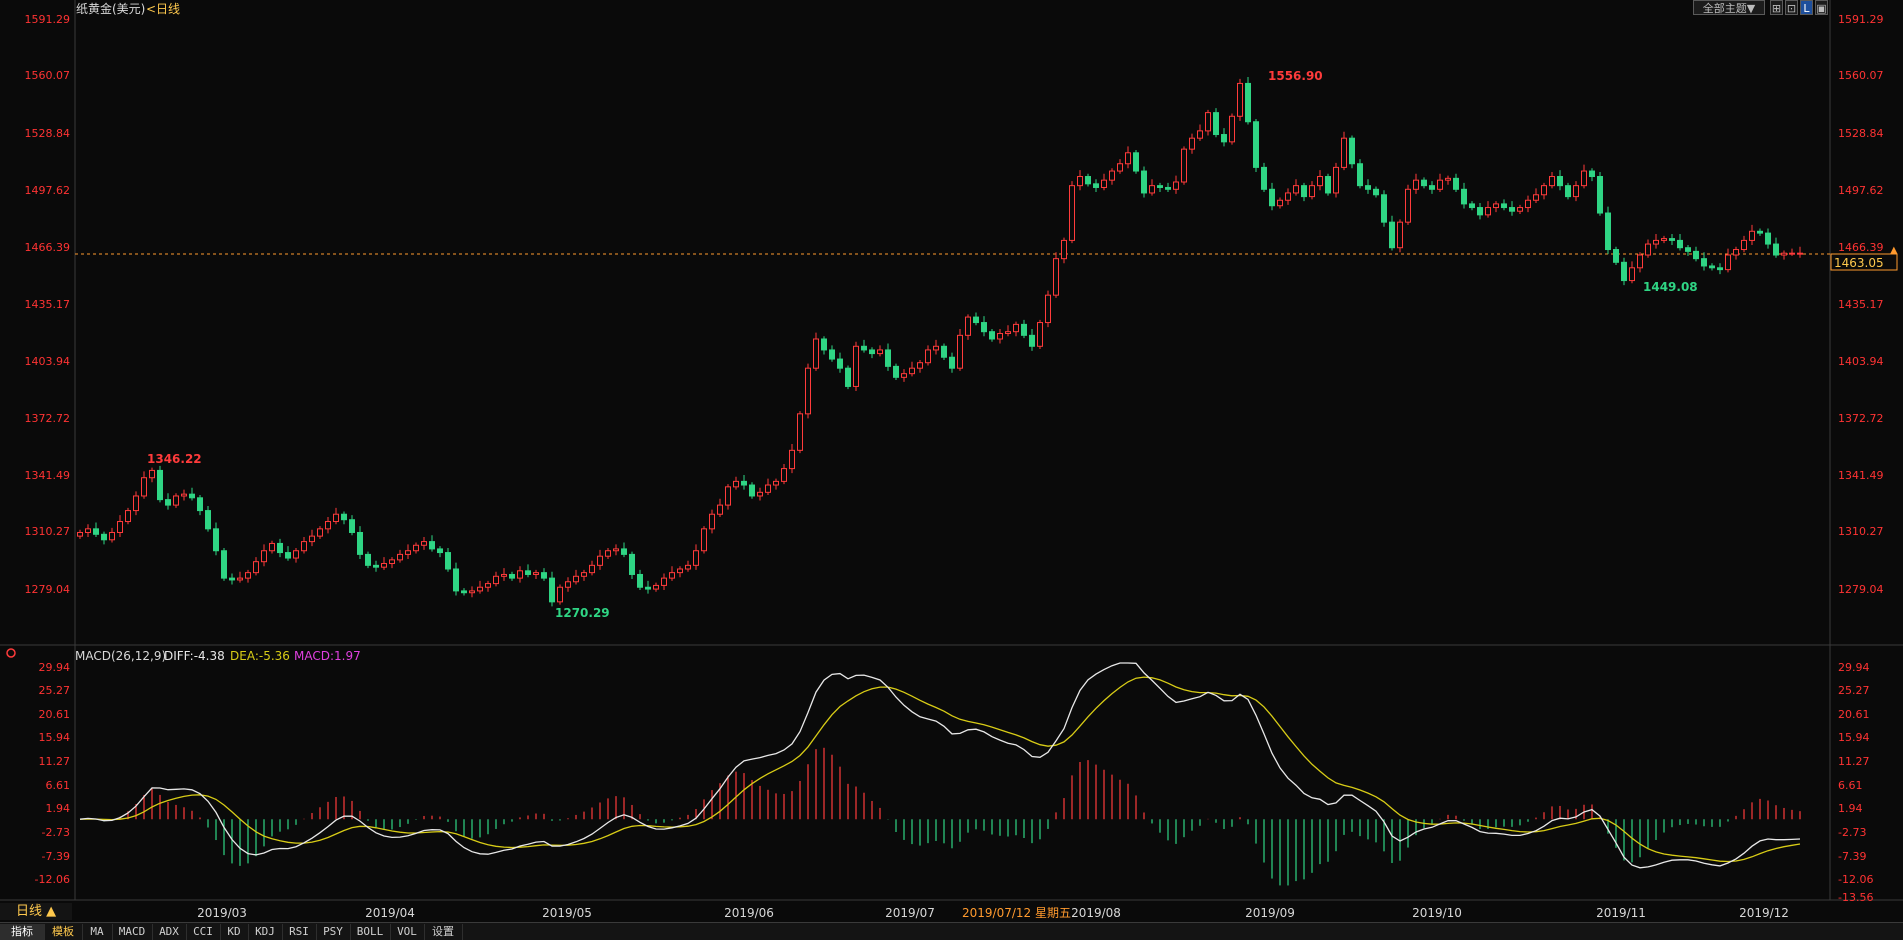 This screenshot has width=1903, height=940. I want to click on x-tick-label: 2019/08, so click(1096, 913).